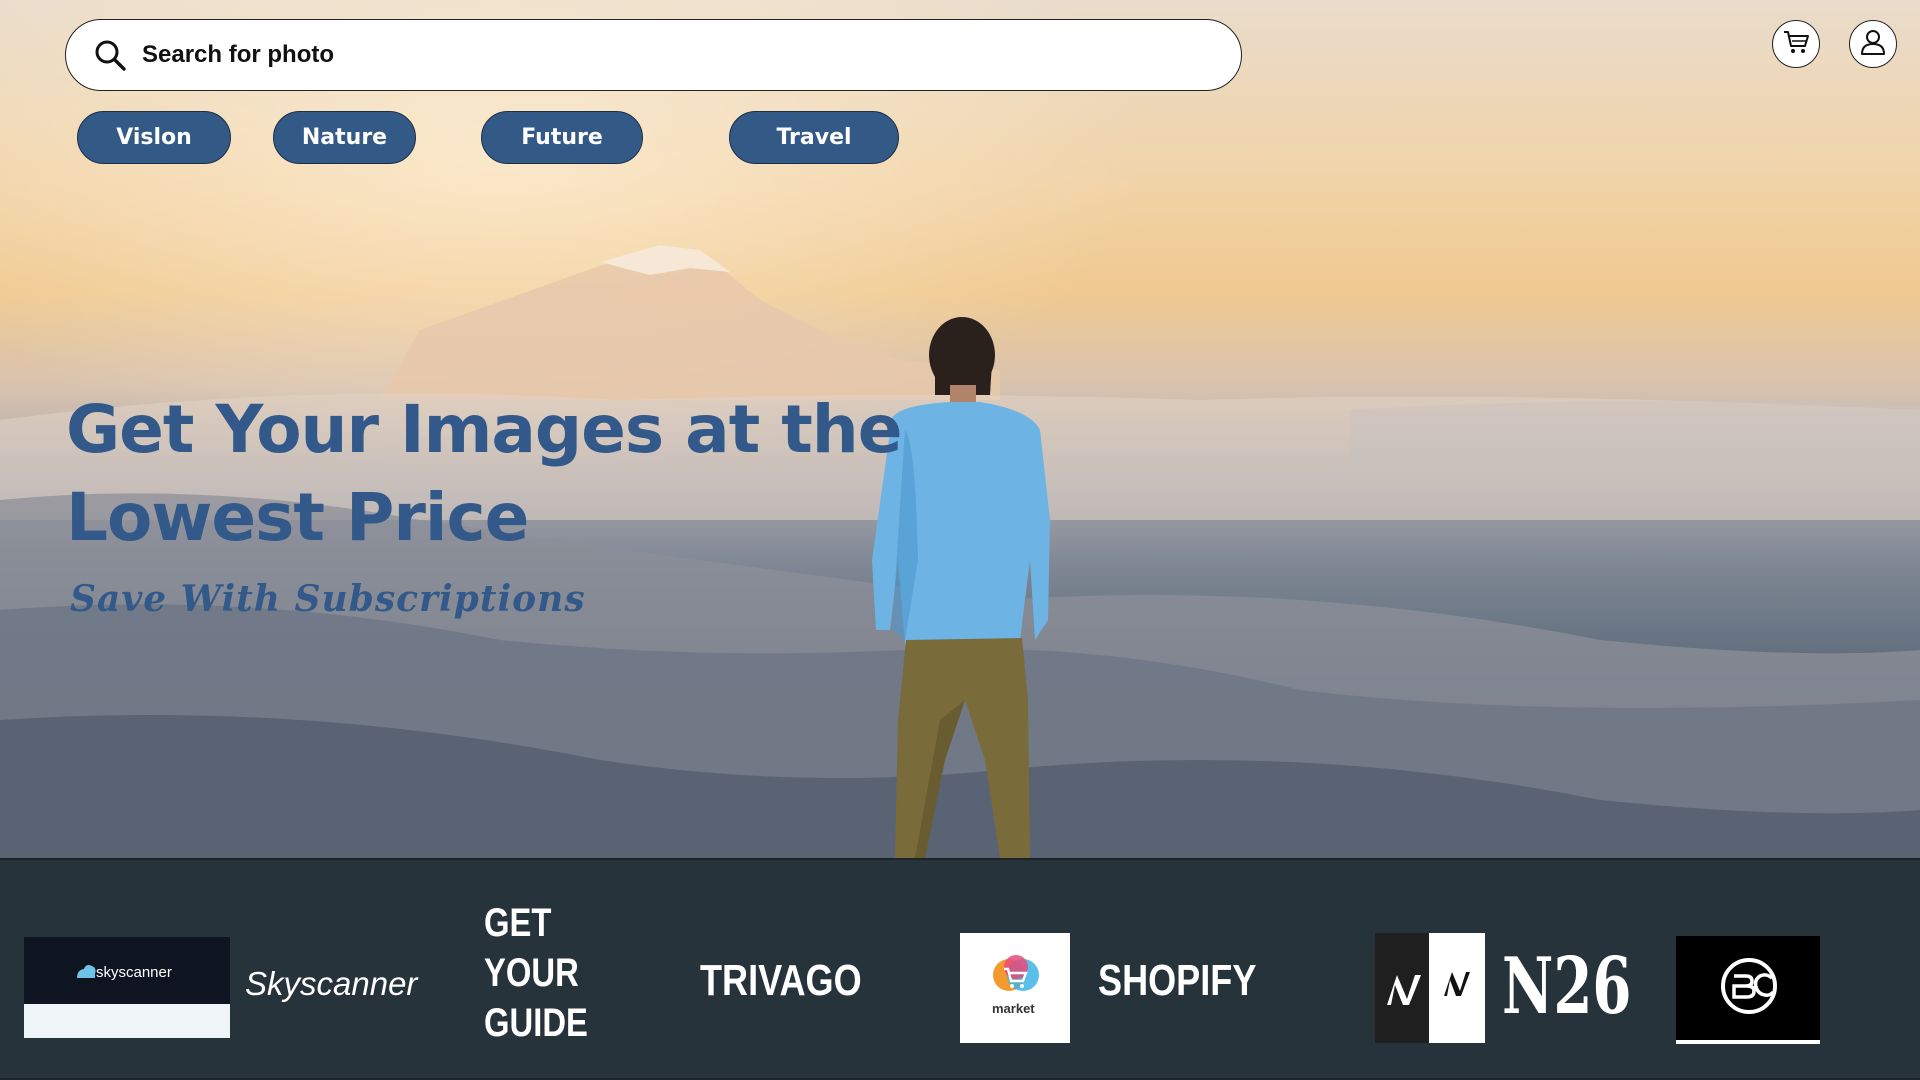  What do you see at coordinates (781, 981) in the screenshot?
I see `trivago-logo: TRIVAGO` at bounding box center [781, 981].